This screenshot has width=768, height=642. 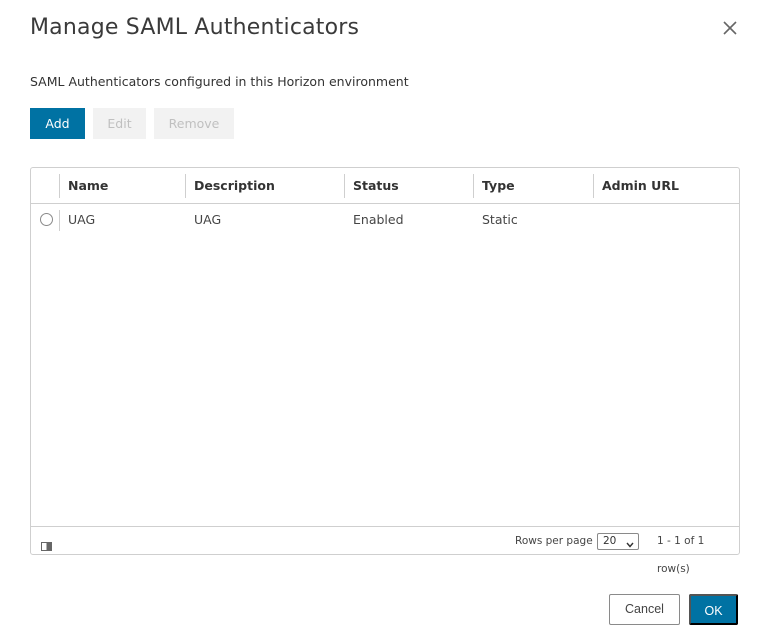 I want to click on column-header-admin-url: Admin URL, so click(x=666, y=186).